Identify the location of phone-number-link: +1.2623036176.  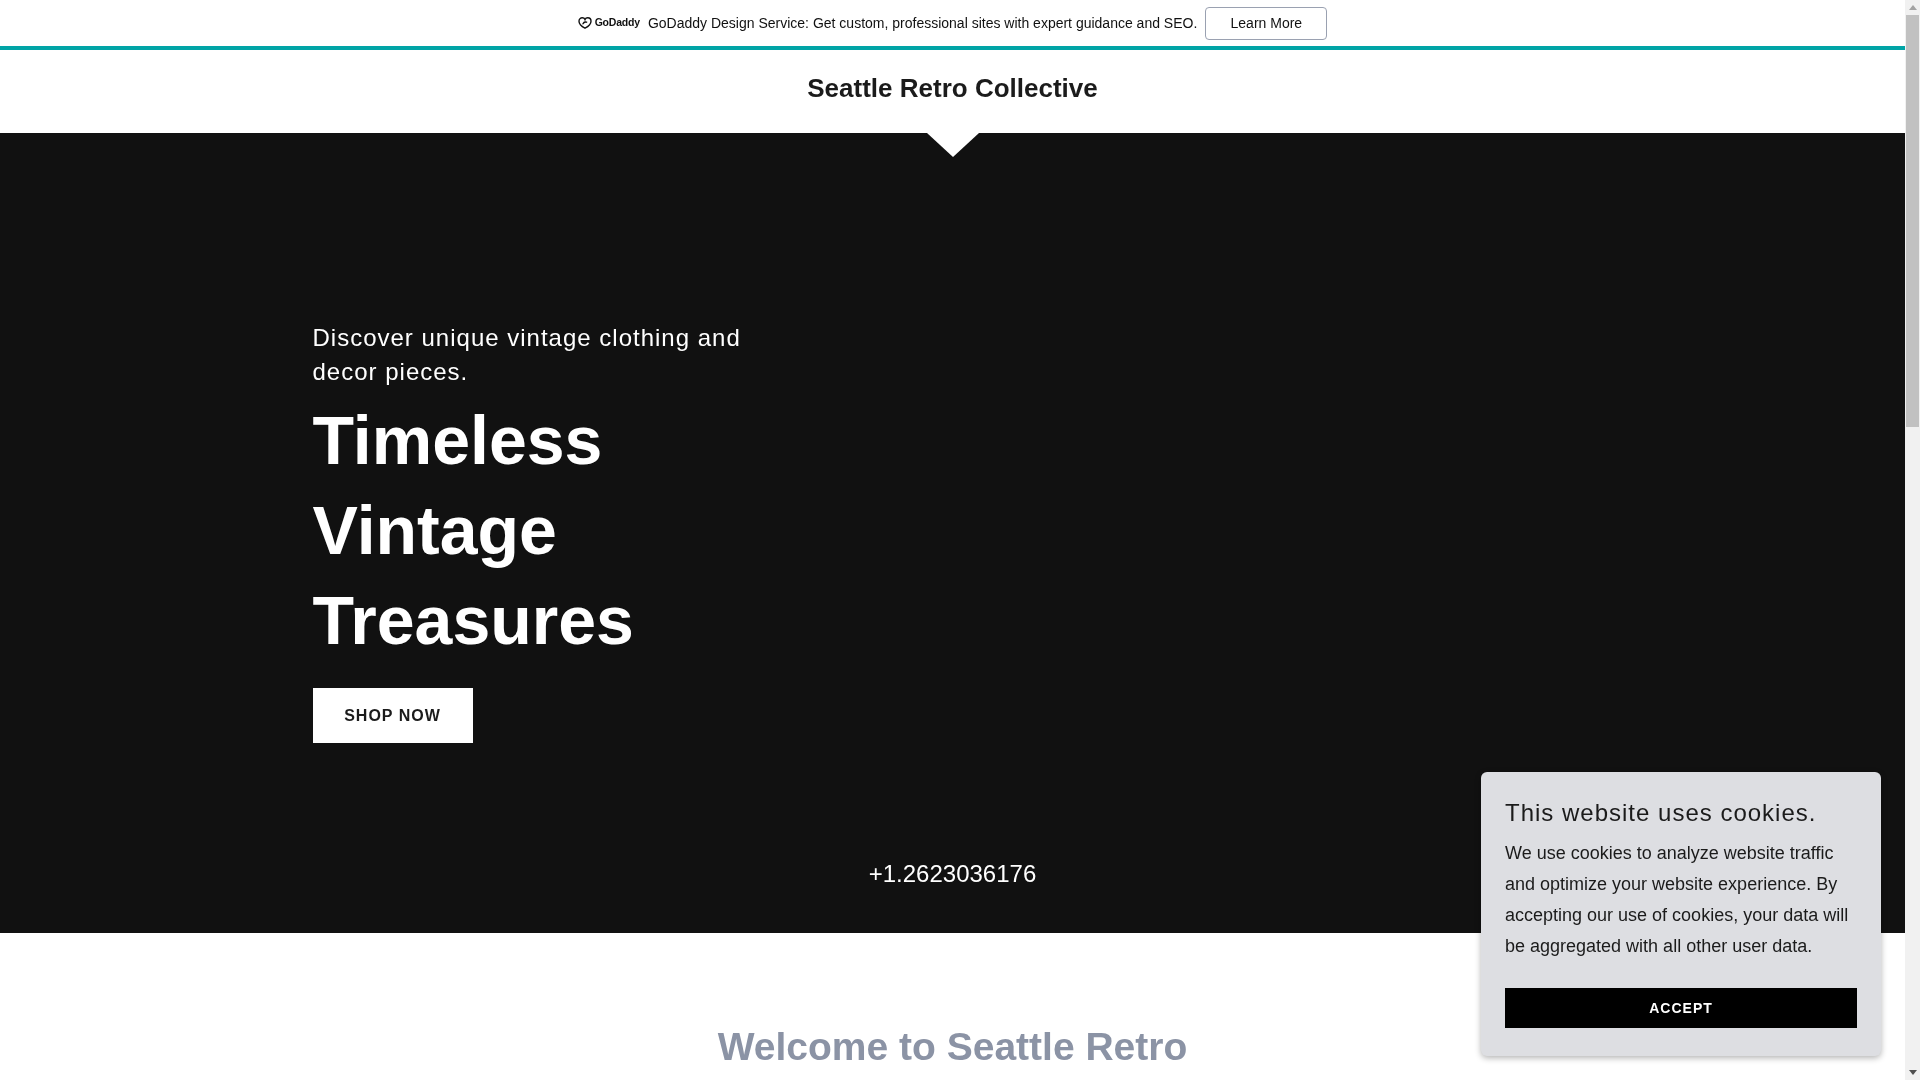
(952, 873).